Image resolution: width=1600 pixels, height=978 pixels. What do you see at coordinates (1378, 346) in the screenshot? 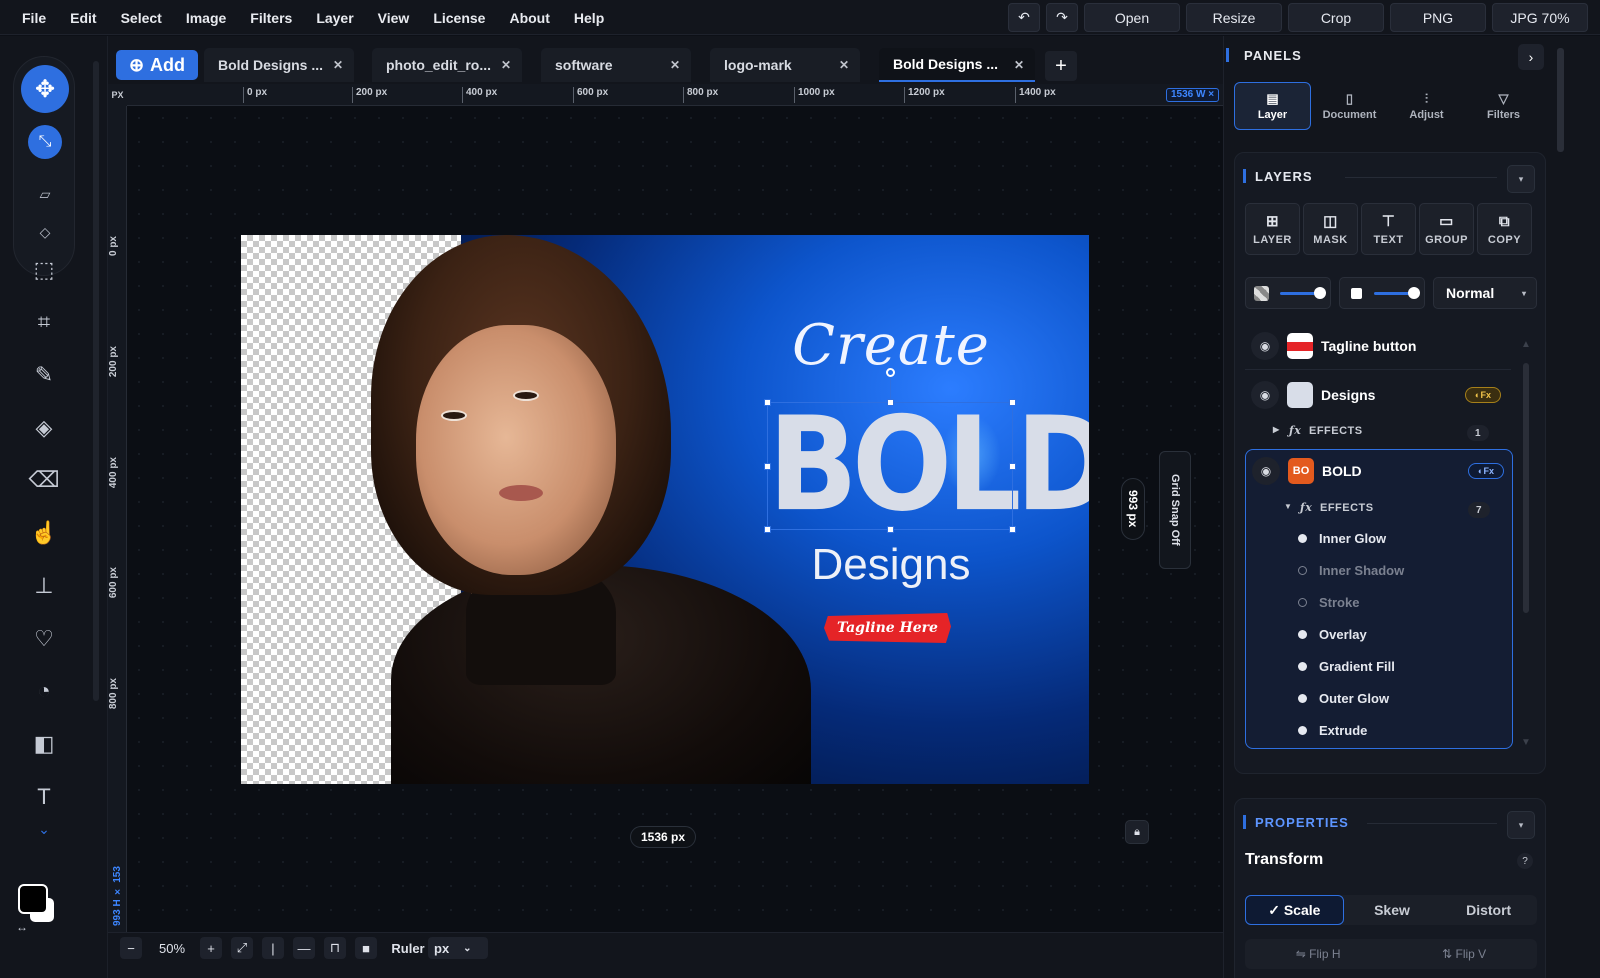
I see `layer-tagline-button: ◉ Tagline button` at bounding box center [1378, 346].